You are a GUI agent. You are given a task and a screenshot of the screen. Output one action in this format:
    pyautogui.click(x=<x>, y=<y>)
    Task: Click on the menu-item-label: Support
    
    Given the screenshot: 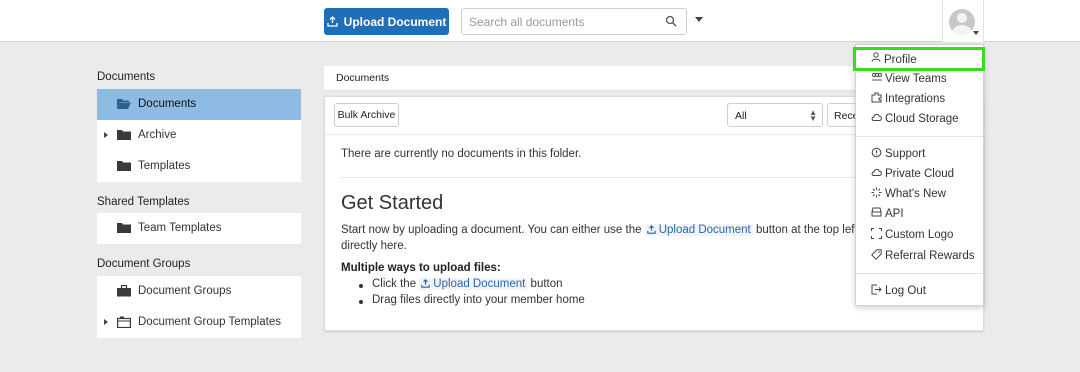 What is the action you would take?
    pyautogui.click(x=905, y=154)
    